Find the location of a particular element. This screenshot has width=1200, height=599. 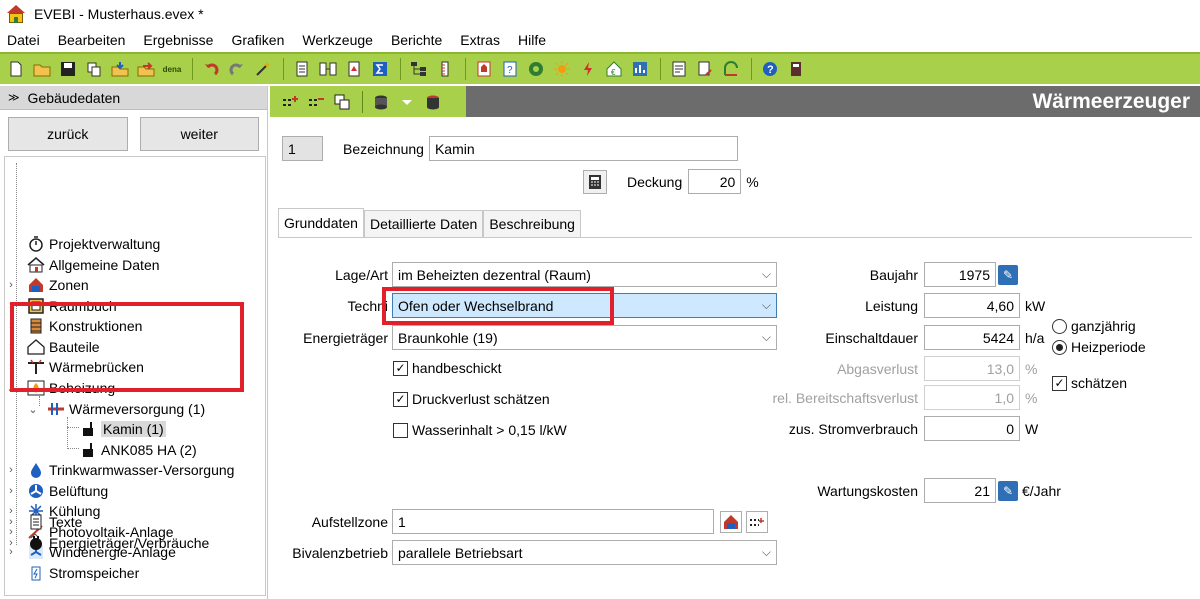

tree-item-ank085: ANK085 HA (2) is located at coordinates (138, 450).